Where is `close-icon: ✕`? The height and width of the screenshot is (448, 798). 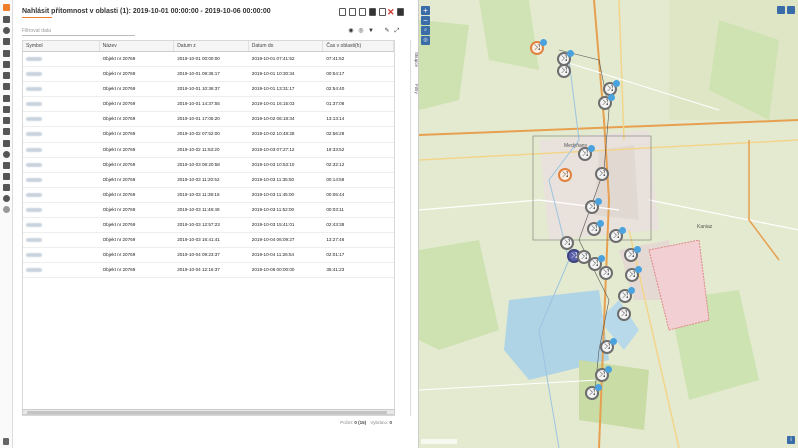
close-icon: ✕ is located at coordinates (391, 12).